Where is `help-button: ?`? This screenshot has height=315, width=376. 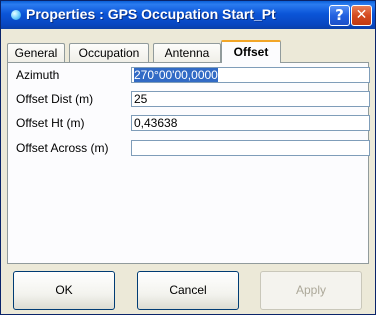
help-button: ? is located at coordinates (339, 15).